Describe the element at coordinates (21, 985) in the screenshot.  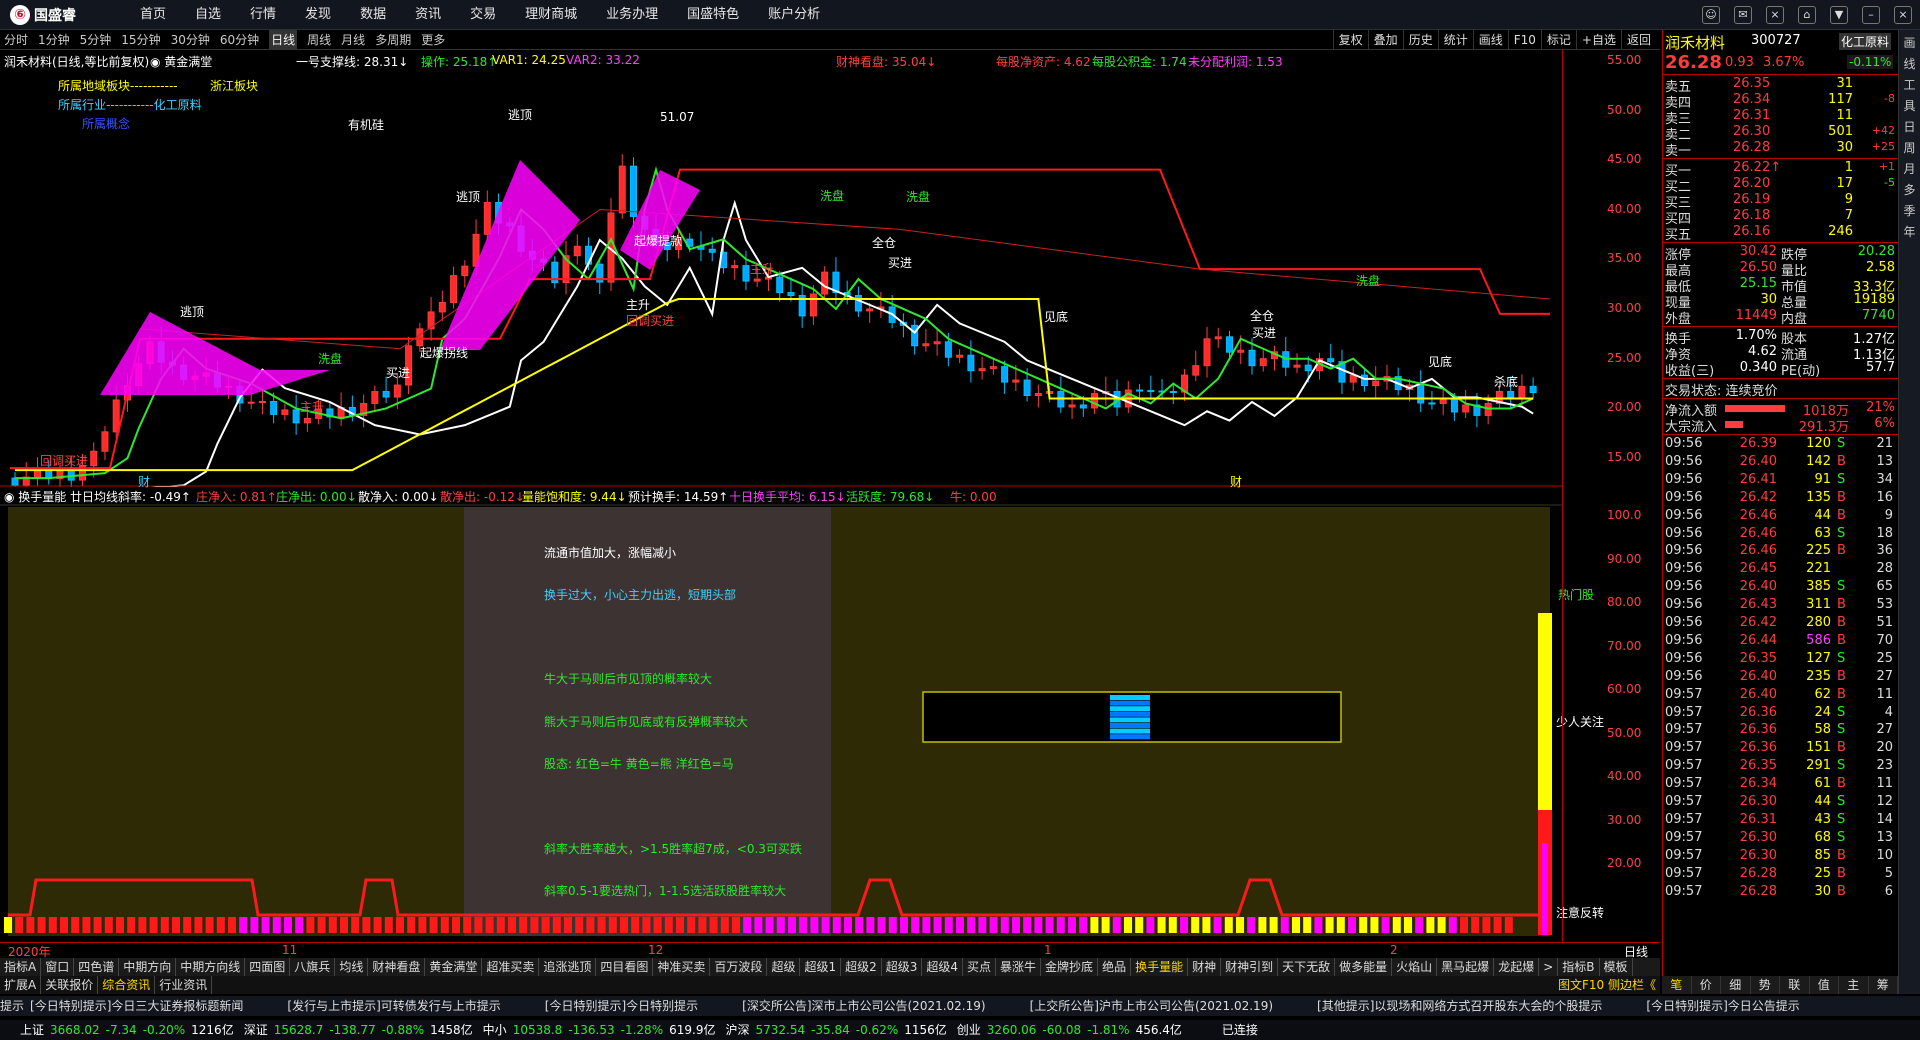
I see `ext-tab-0: 扩展A` at that location.